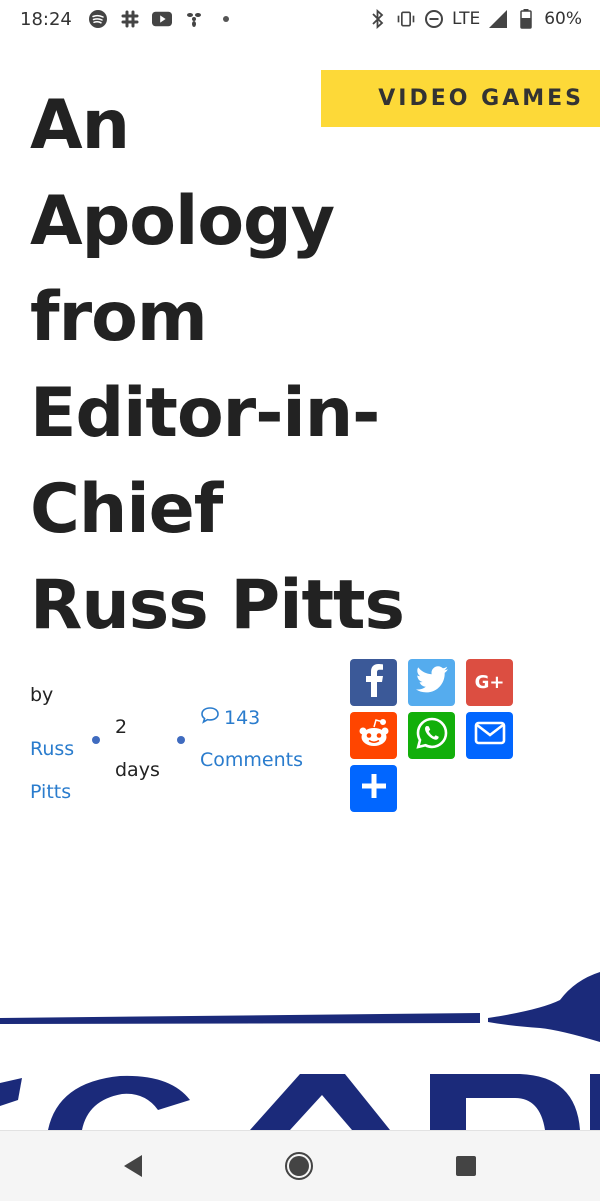 The height and width of the screenshot is (1201, 600). Describe the element at coordinates (182, 221) in the screenshot. I see `title-line: Apology` at that location.